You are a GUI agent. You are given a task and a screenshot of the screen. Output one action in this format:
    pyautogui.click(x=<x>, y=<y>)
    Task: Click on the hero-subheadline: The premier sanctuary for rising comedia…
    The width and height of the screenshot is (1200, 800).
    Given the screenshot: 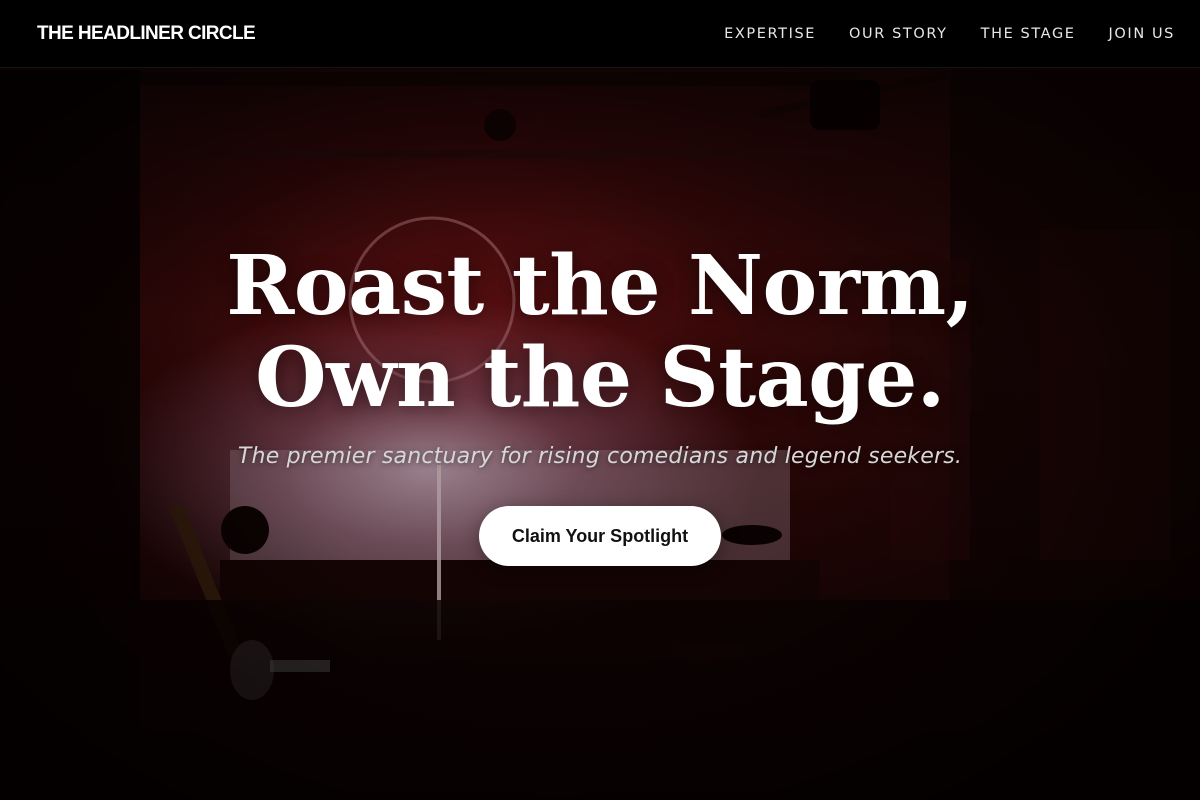 What is the action you would take?
    pyautogui.click(x=600, y=456)
    